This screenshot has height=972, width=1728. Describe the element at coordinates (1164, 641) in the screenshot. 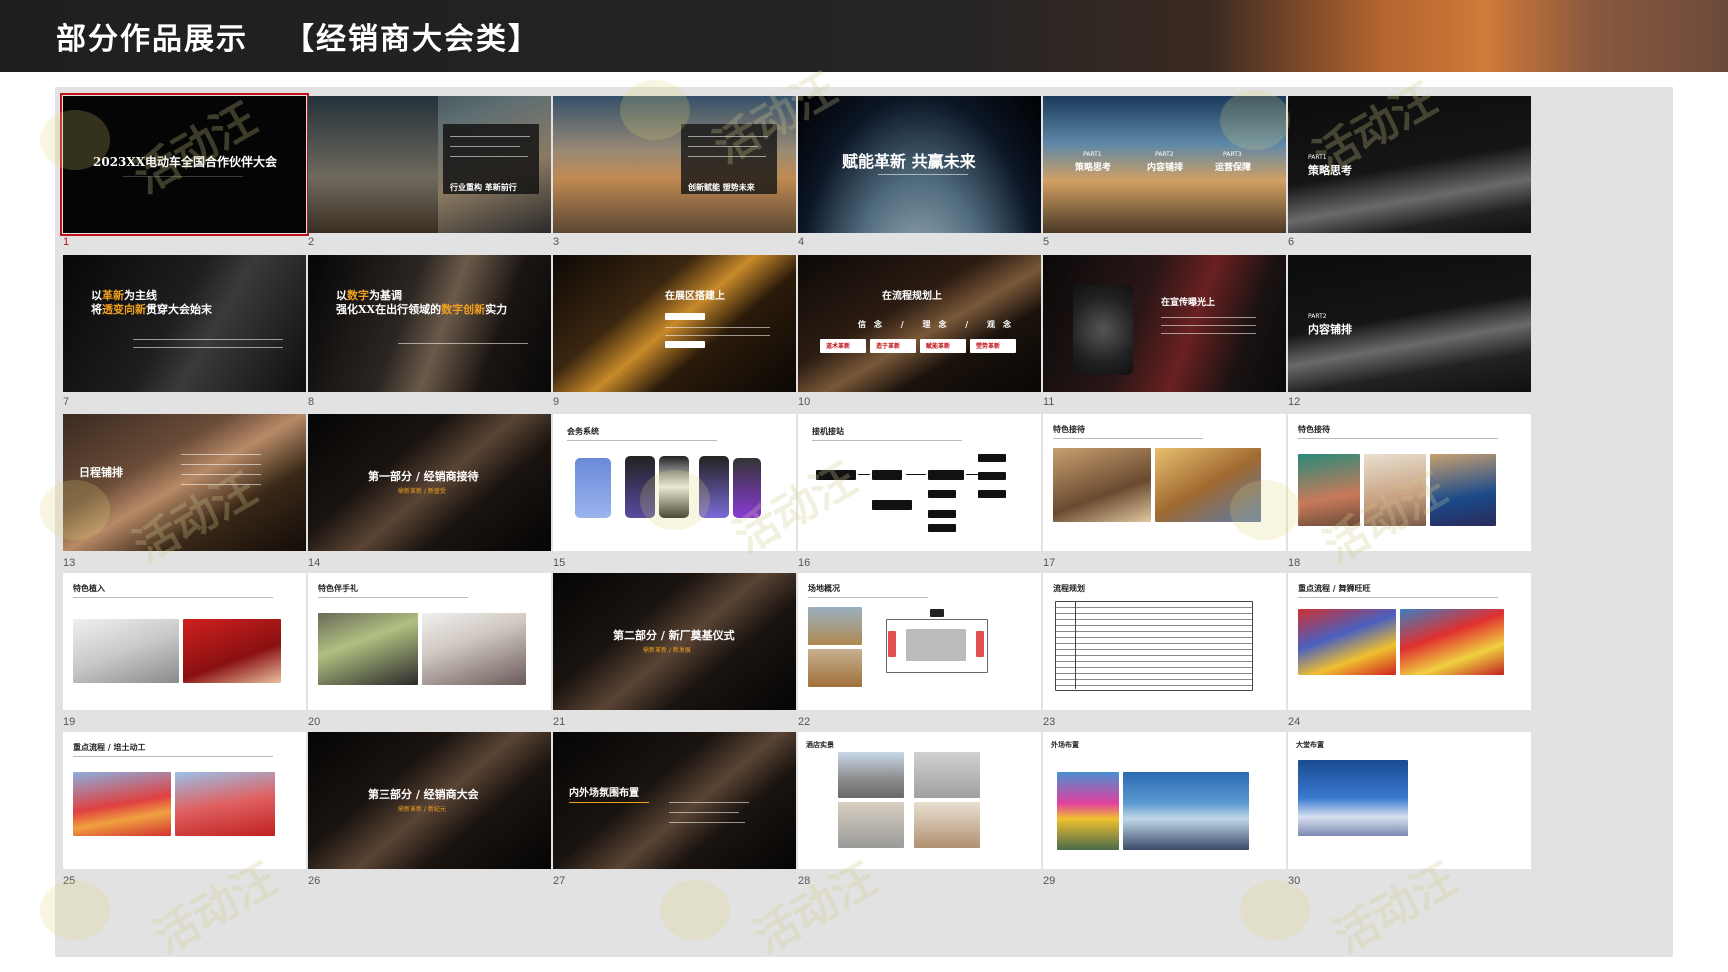

I see `slide-thumbnail-23: 流程规划` at that location.